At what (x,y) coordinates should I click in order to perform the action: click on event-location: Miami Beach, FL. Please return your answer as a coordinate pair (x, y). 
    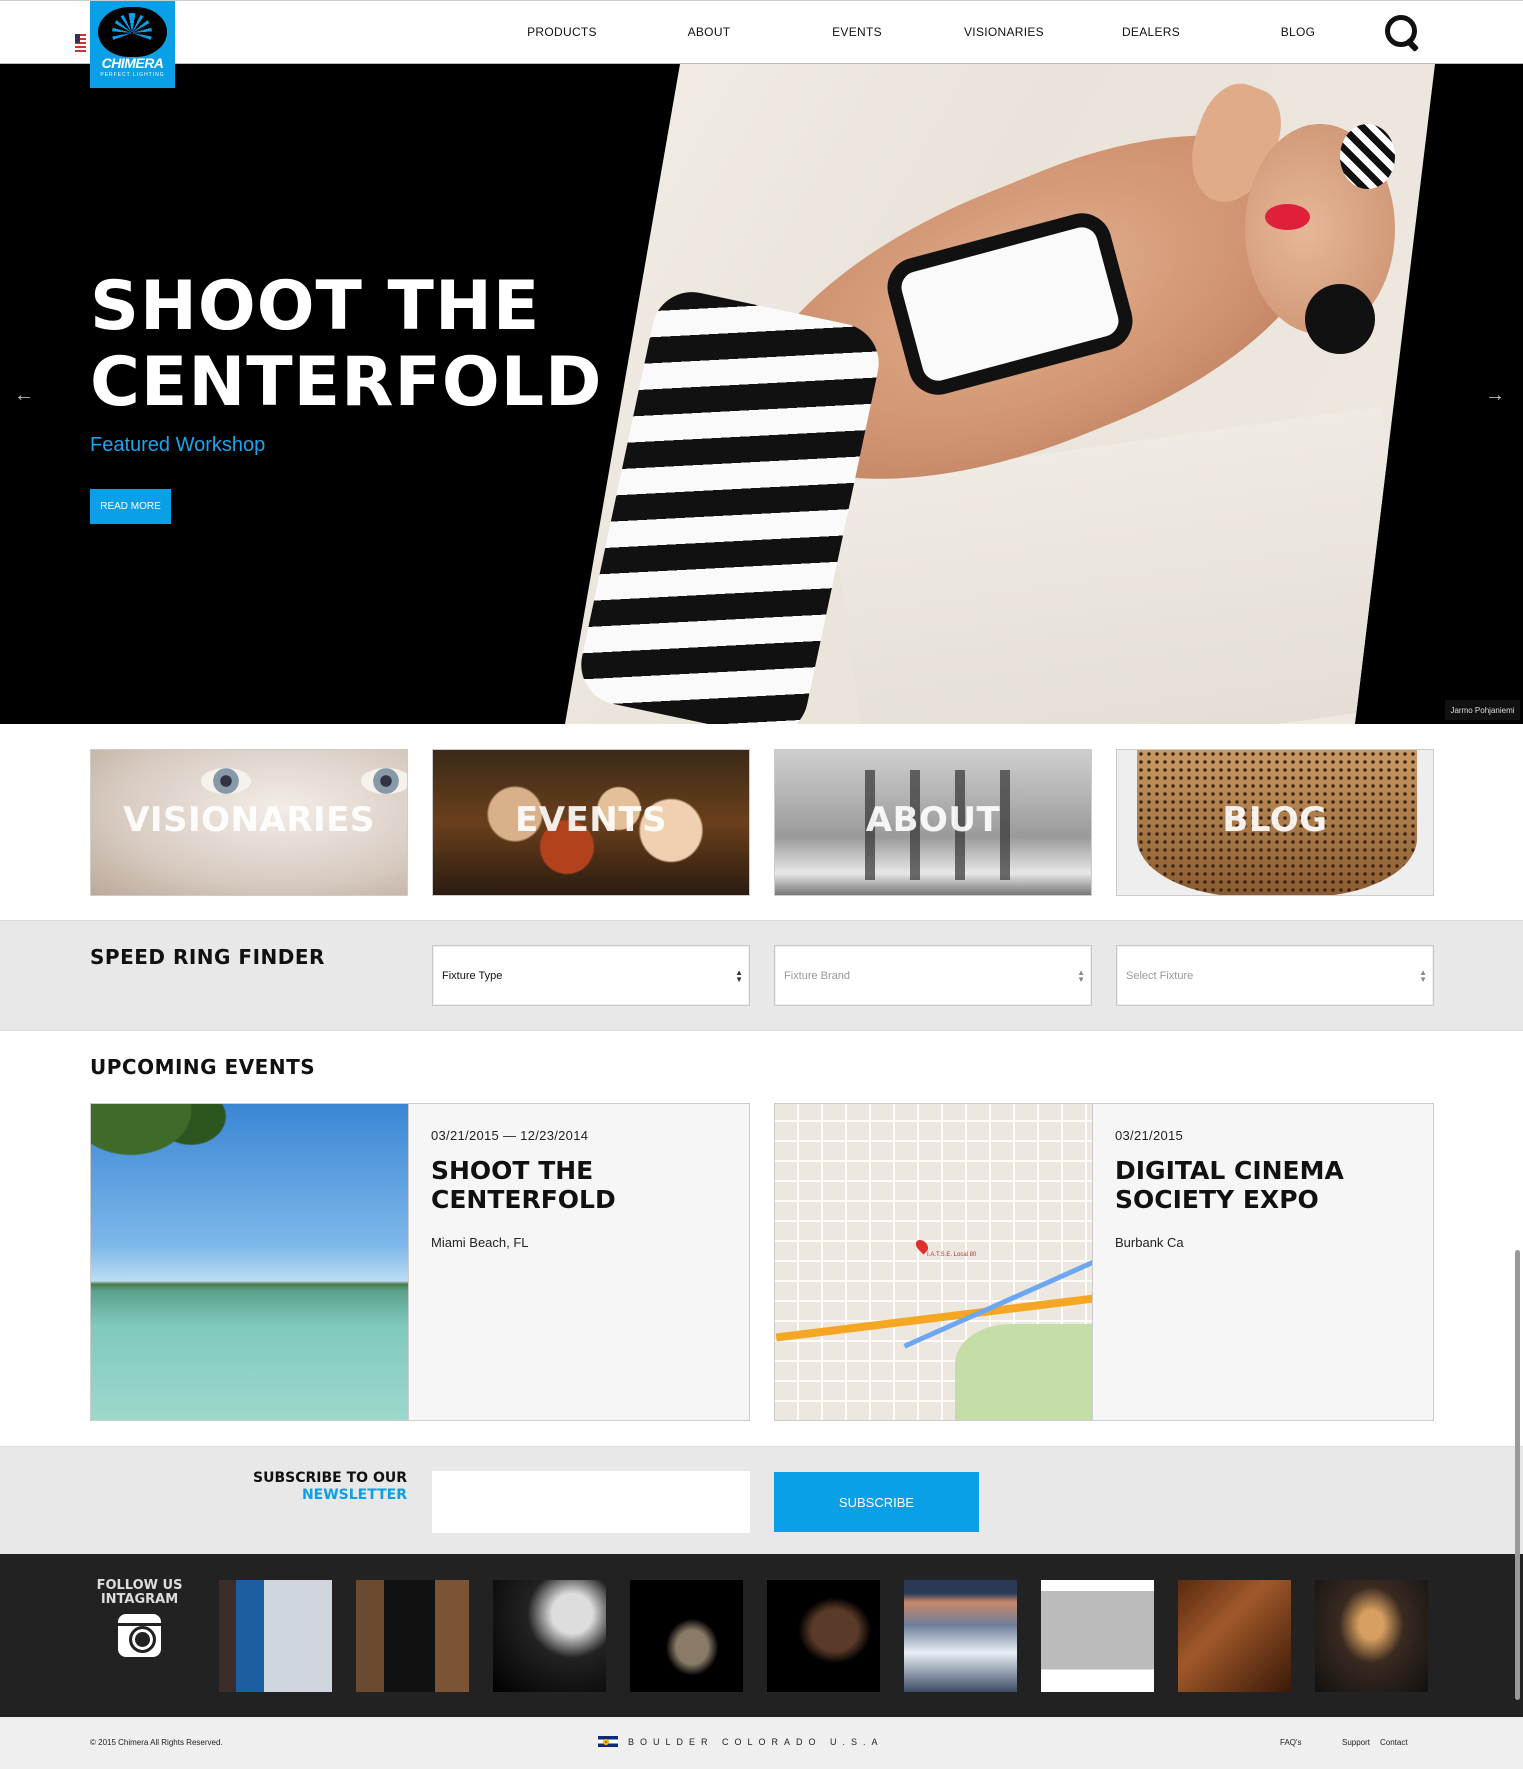
    Looking at the image, I should click on (480, 1242).